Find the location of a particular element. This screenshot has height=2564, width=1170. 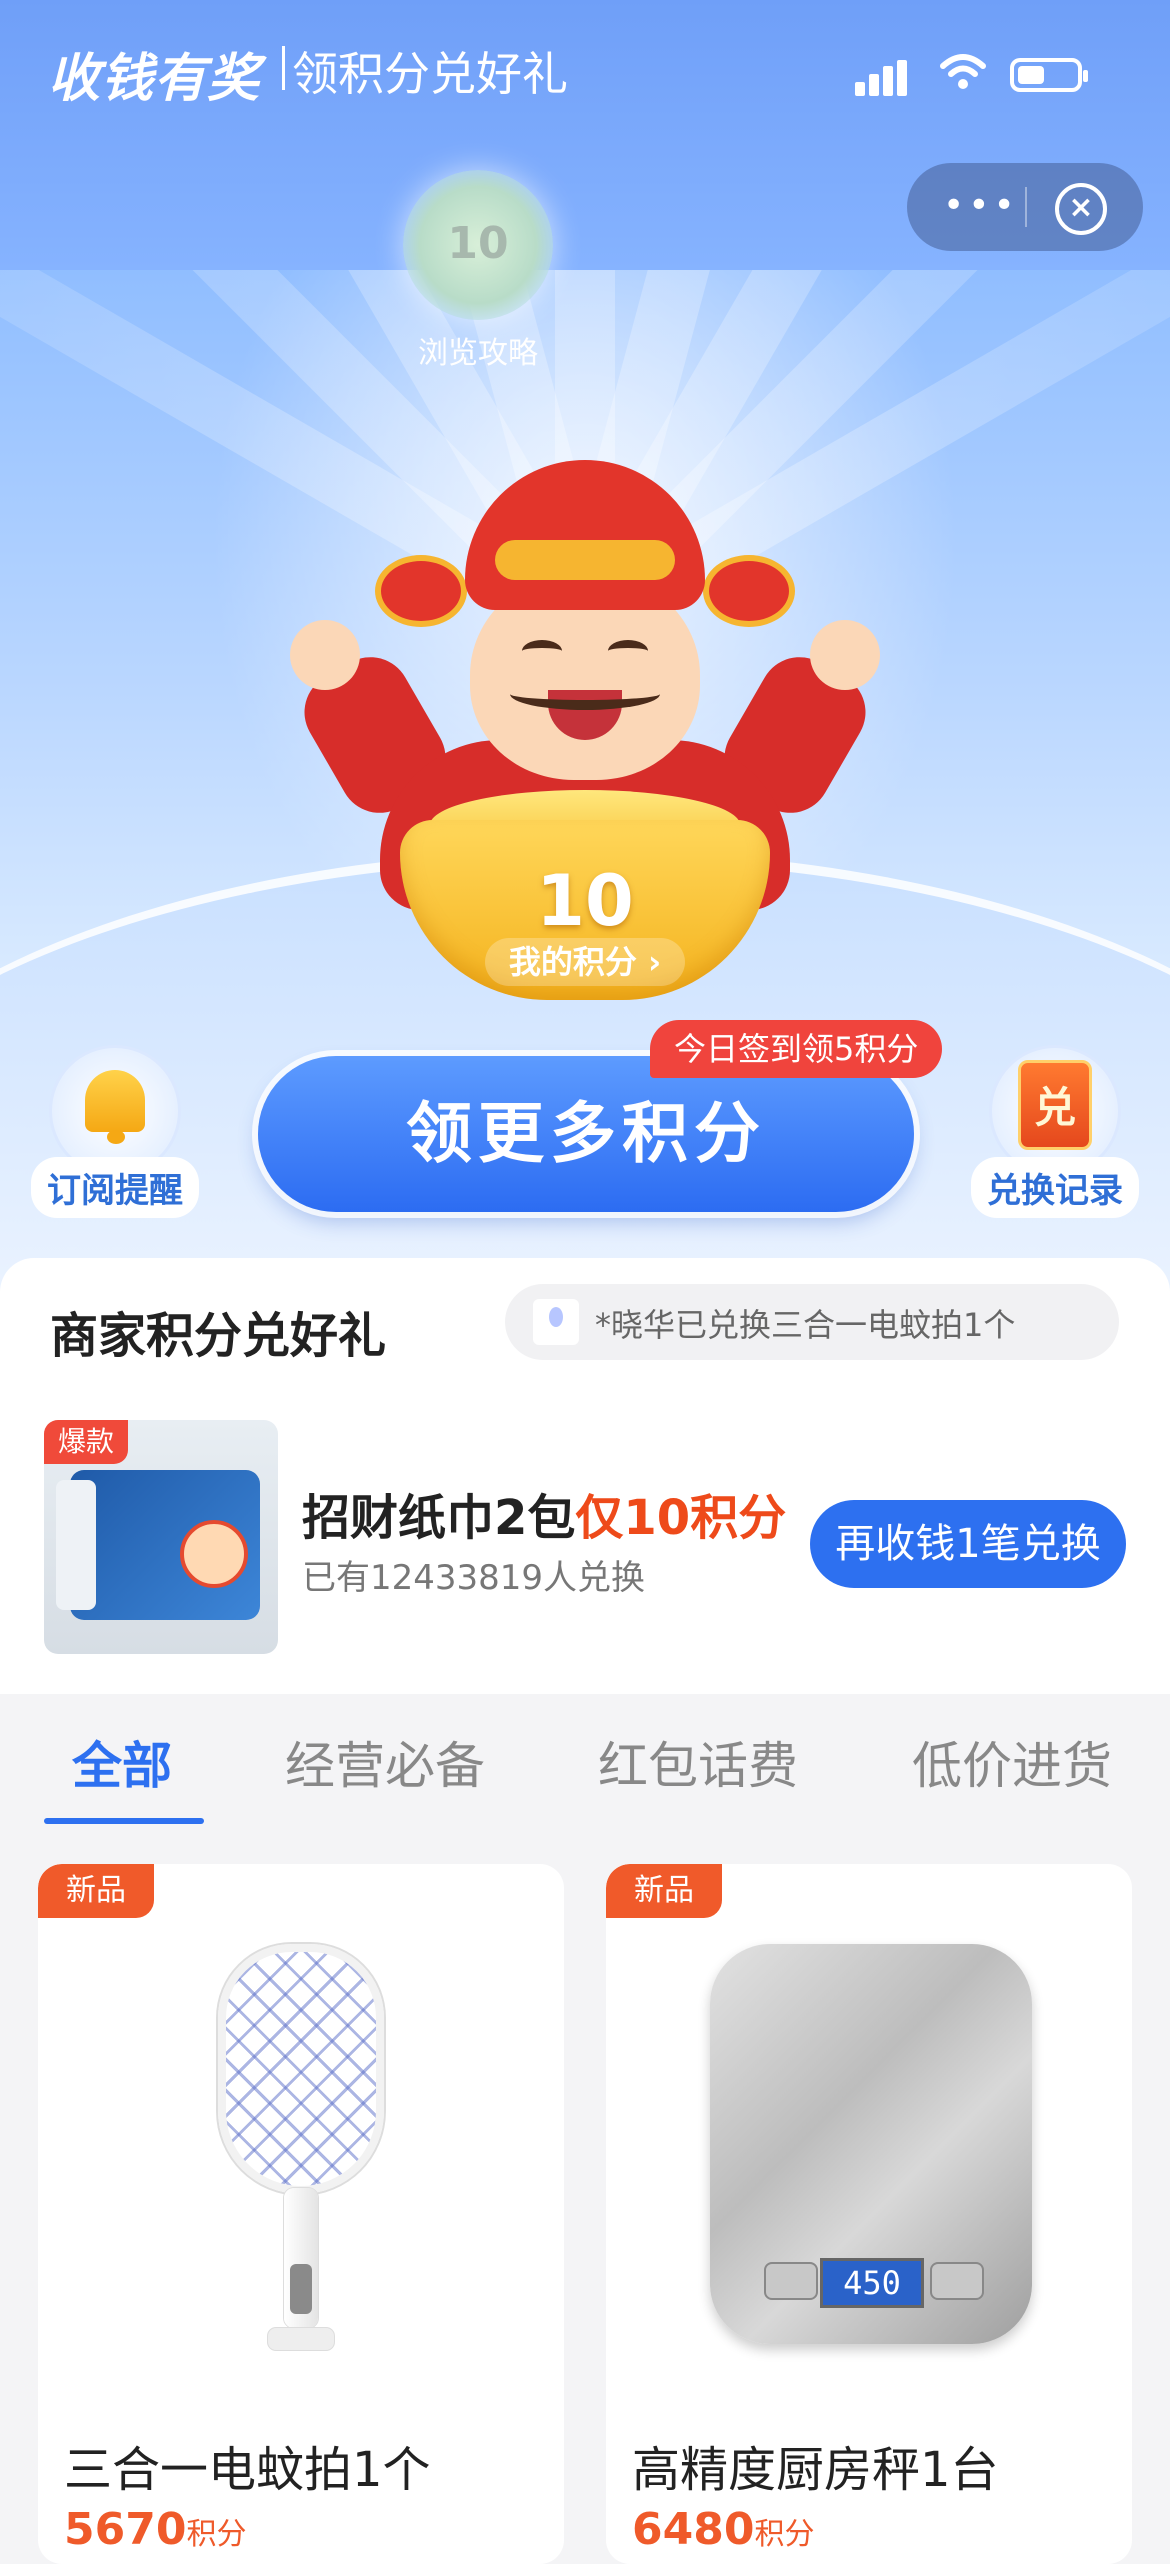

ticker-text: *晓华已兑换三合一电蚊拍1个 is located at coordinates (805, 1325).